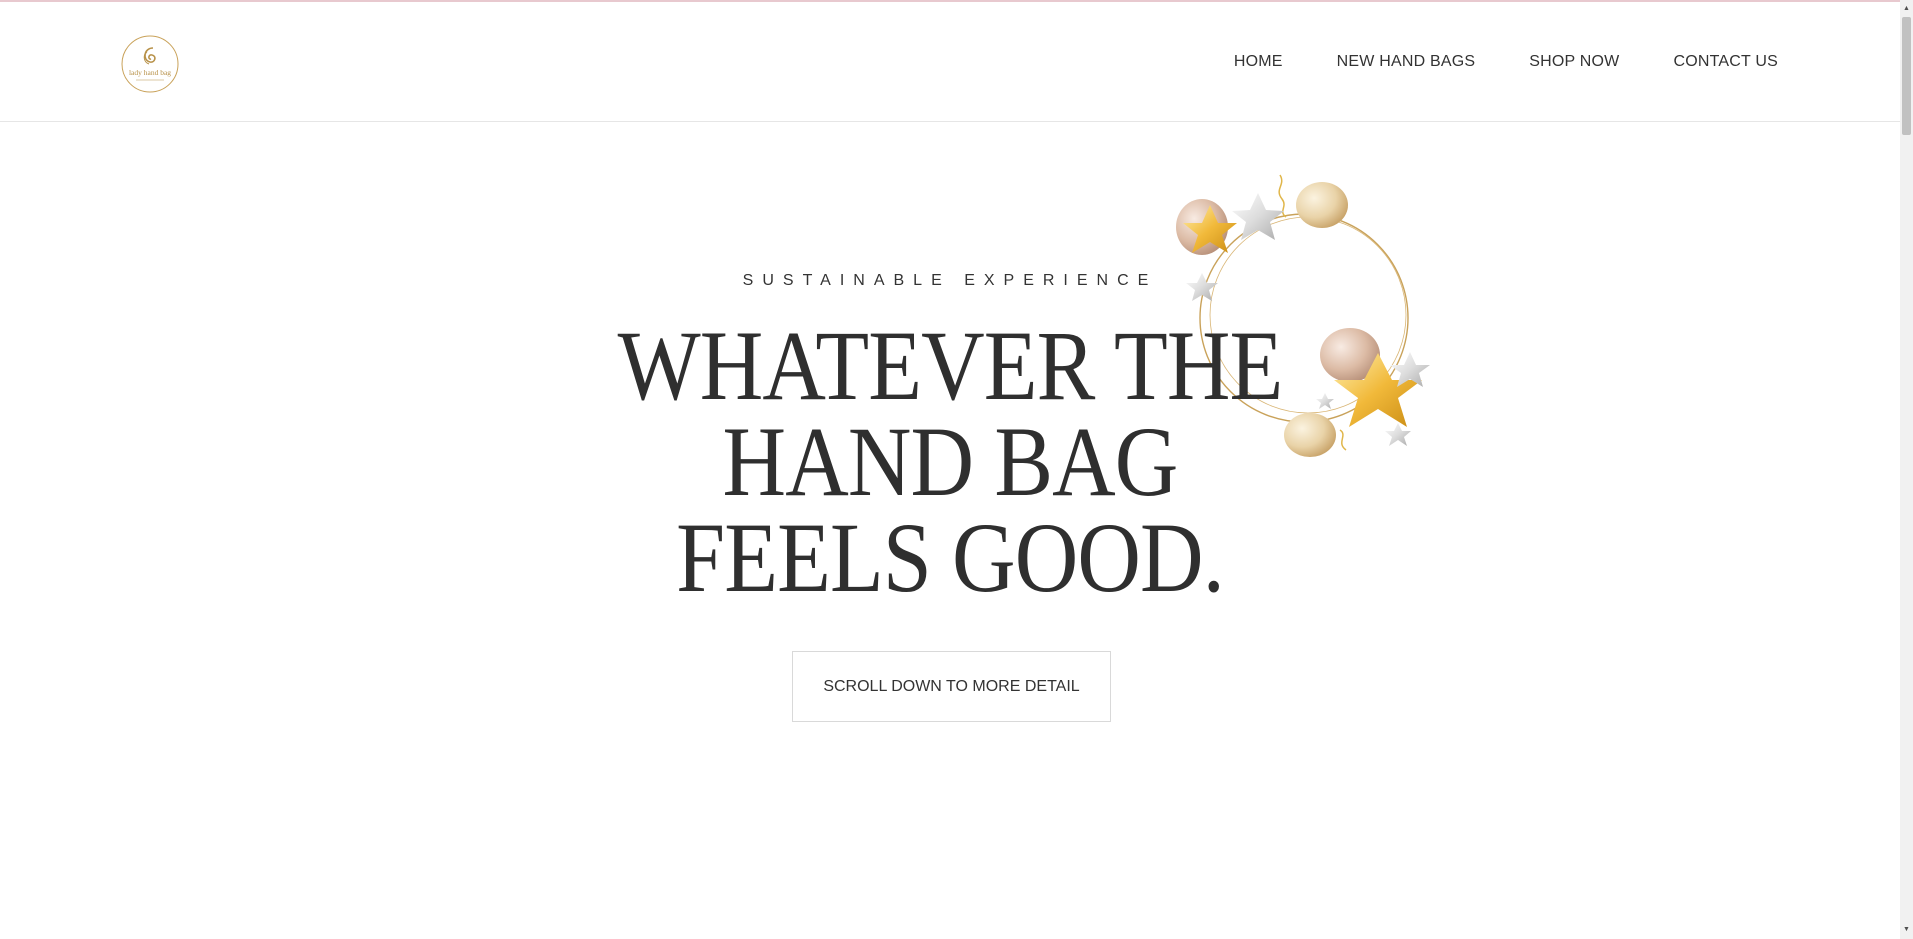 This screenshot has height=939, width=1913. What do you see at coordinates (150, 64) in the screenshot?
I see `brand-logo-icon: lady hand bag` at bounding box center [150, 64].